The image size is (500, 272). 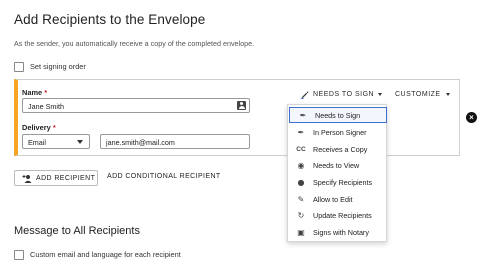 I want to click on pen-icon, so click(x=304, y=95).